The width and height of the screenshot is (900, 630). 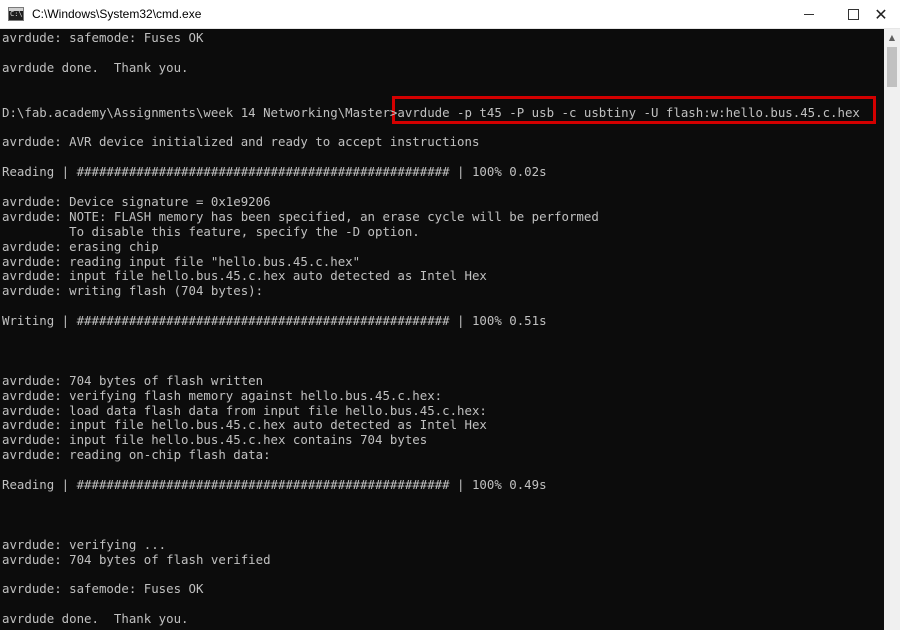 I want to click on console-line: avrdude: 704 bytes of flash written, so click(x=133, y=380).